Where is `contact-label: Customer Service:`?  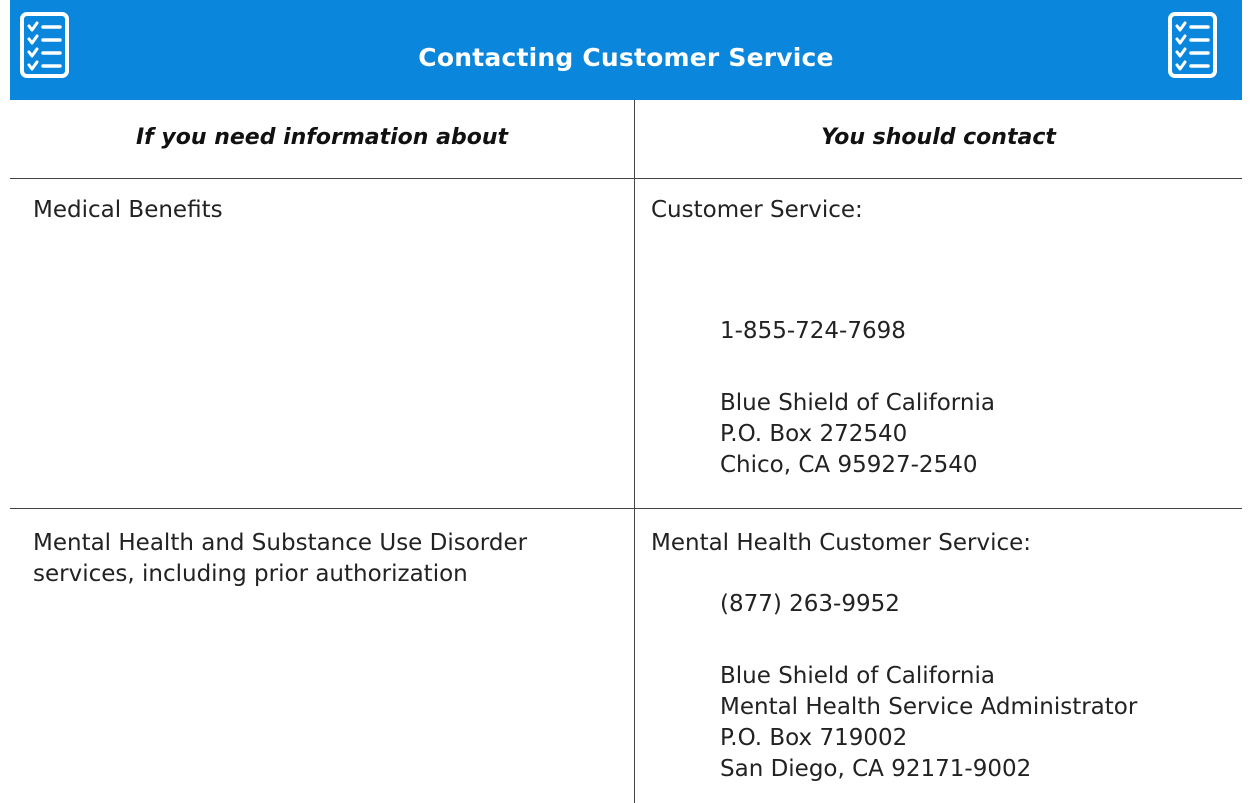
contact-label: Customer Service: is located at coordinates (757, 210).